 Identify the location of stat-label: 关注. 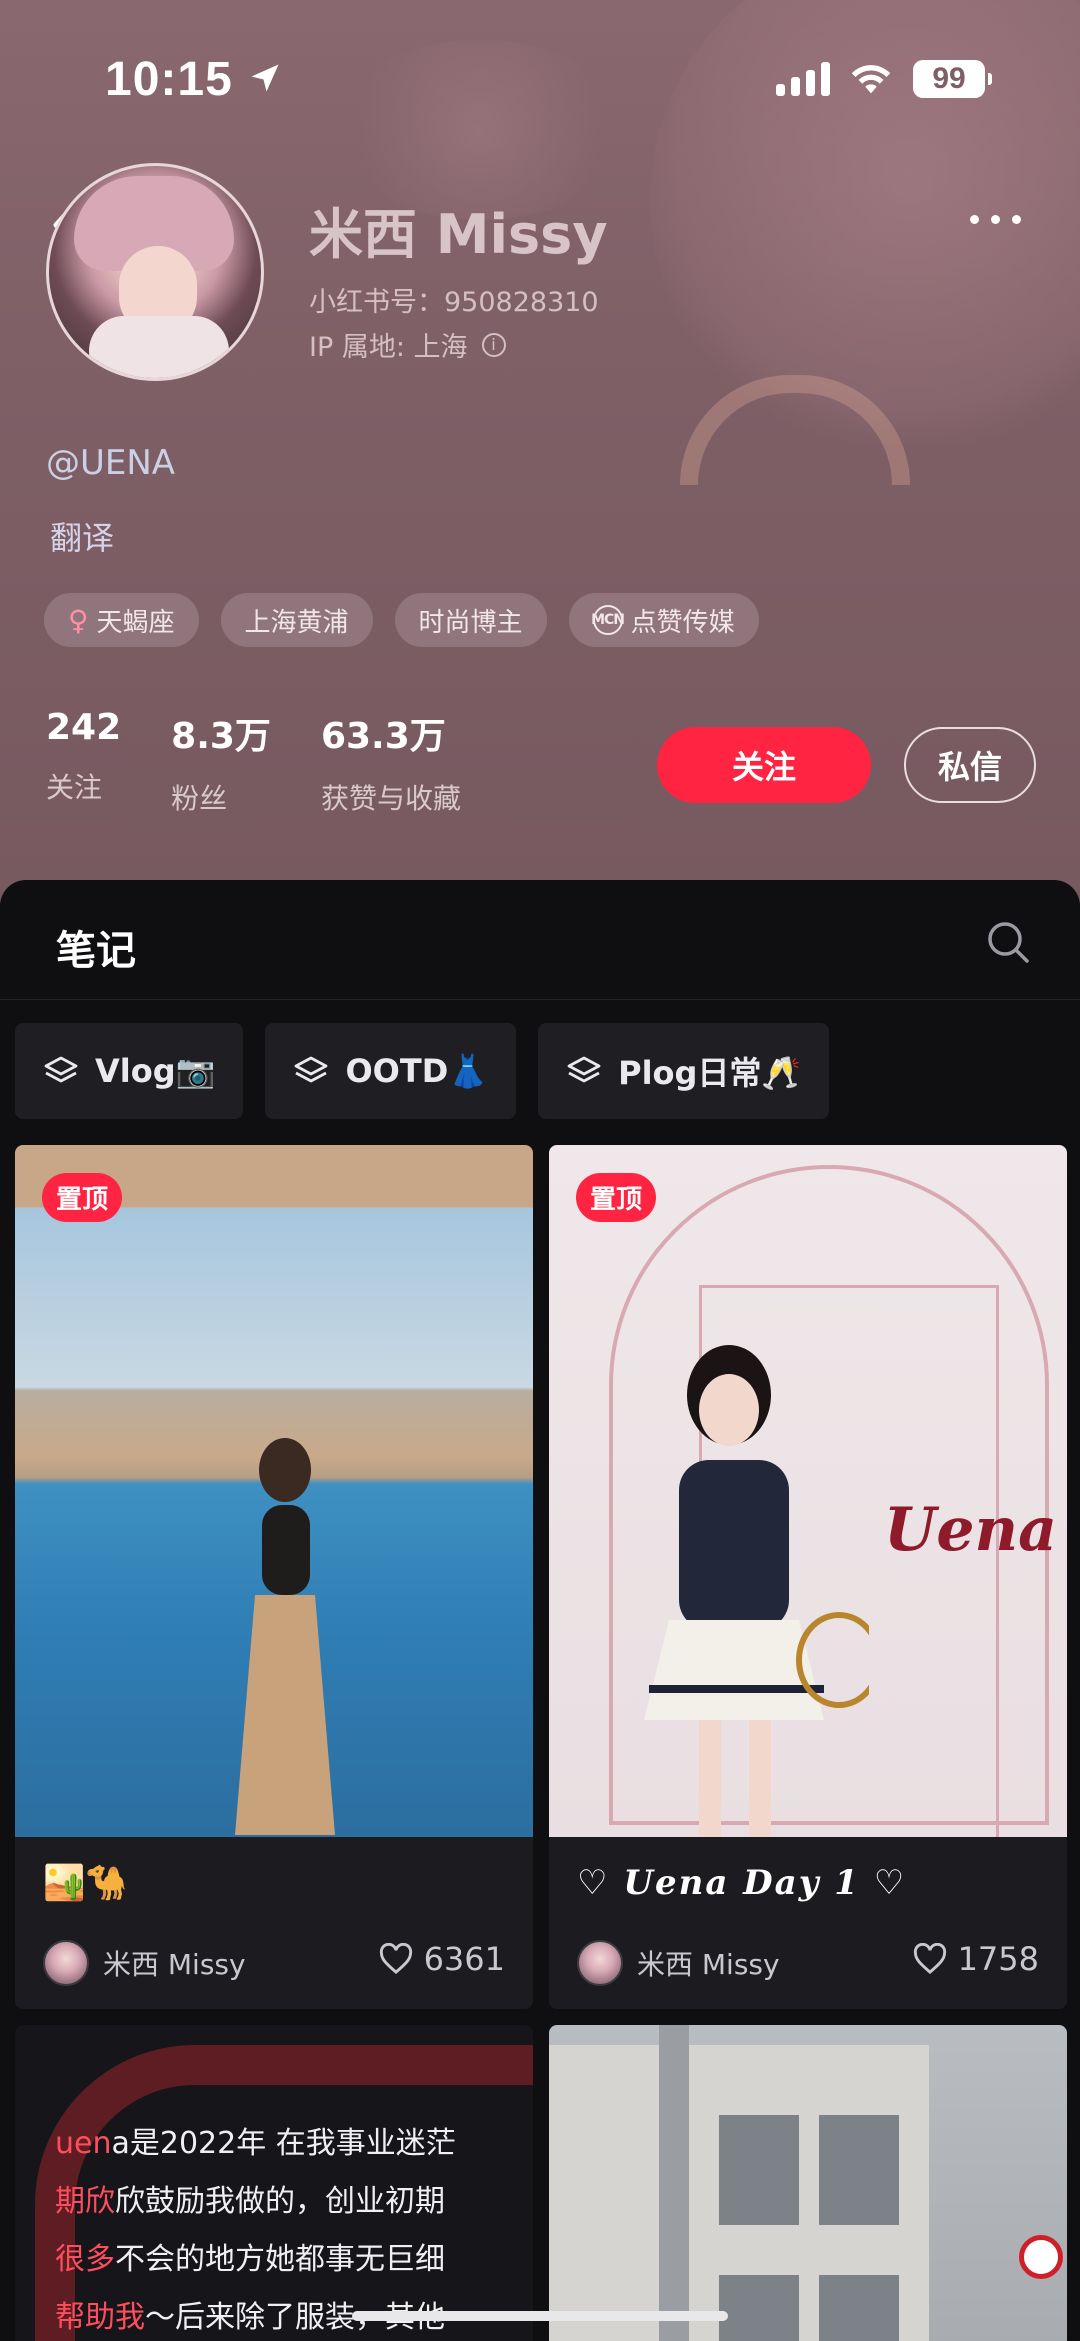
(74, 787).